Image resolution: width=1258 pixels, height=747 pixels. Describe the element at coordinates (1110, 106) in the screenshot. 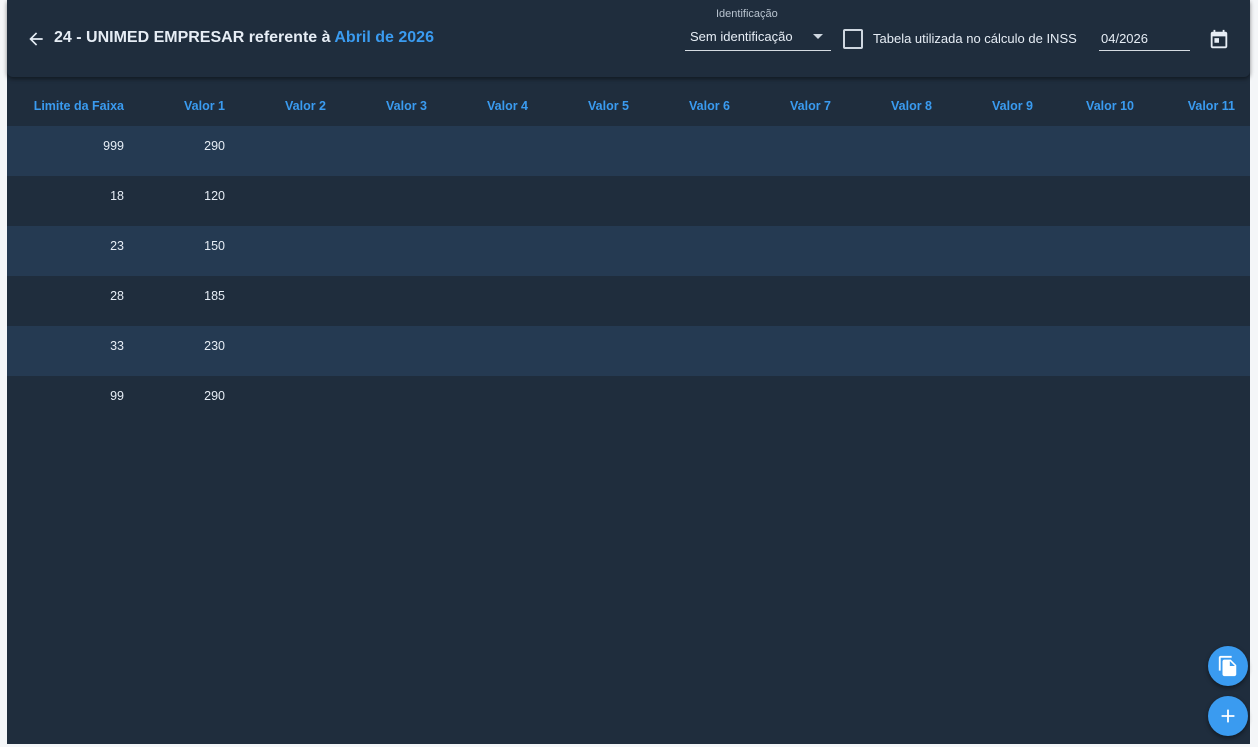

I see `column-header-valor10: Valor 10` at that location.